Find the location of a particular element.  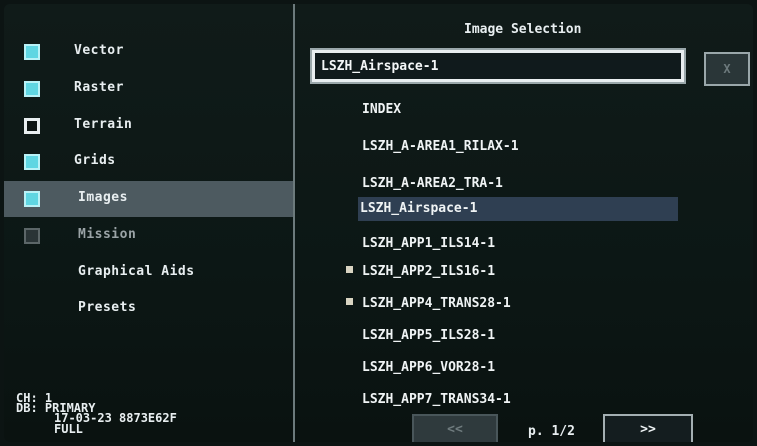

list-item: LSZH_APP6_VOR28-1 is located at coordinates (428, 368).